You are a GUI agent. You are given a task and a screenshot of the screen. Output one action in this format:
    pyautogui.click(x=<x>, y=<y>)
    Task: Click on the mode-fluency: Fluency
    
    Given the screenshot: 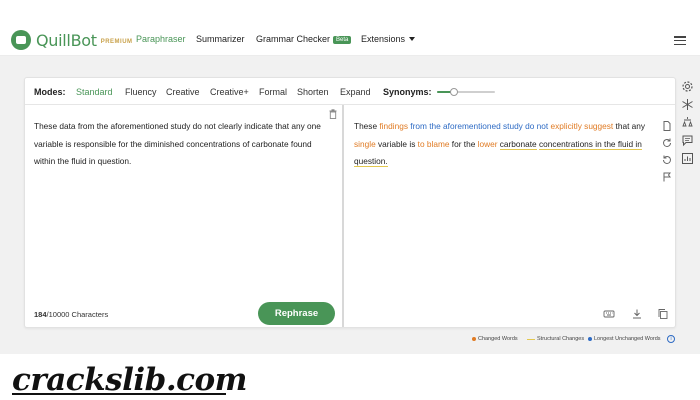 What is the action you would take?
    pyautogui.click(x=141, y=92)
    